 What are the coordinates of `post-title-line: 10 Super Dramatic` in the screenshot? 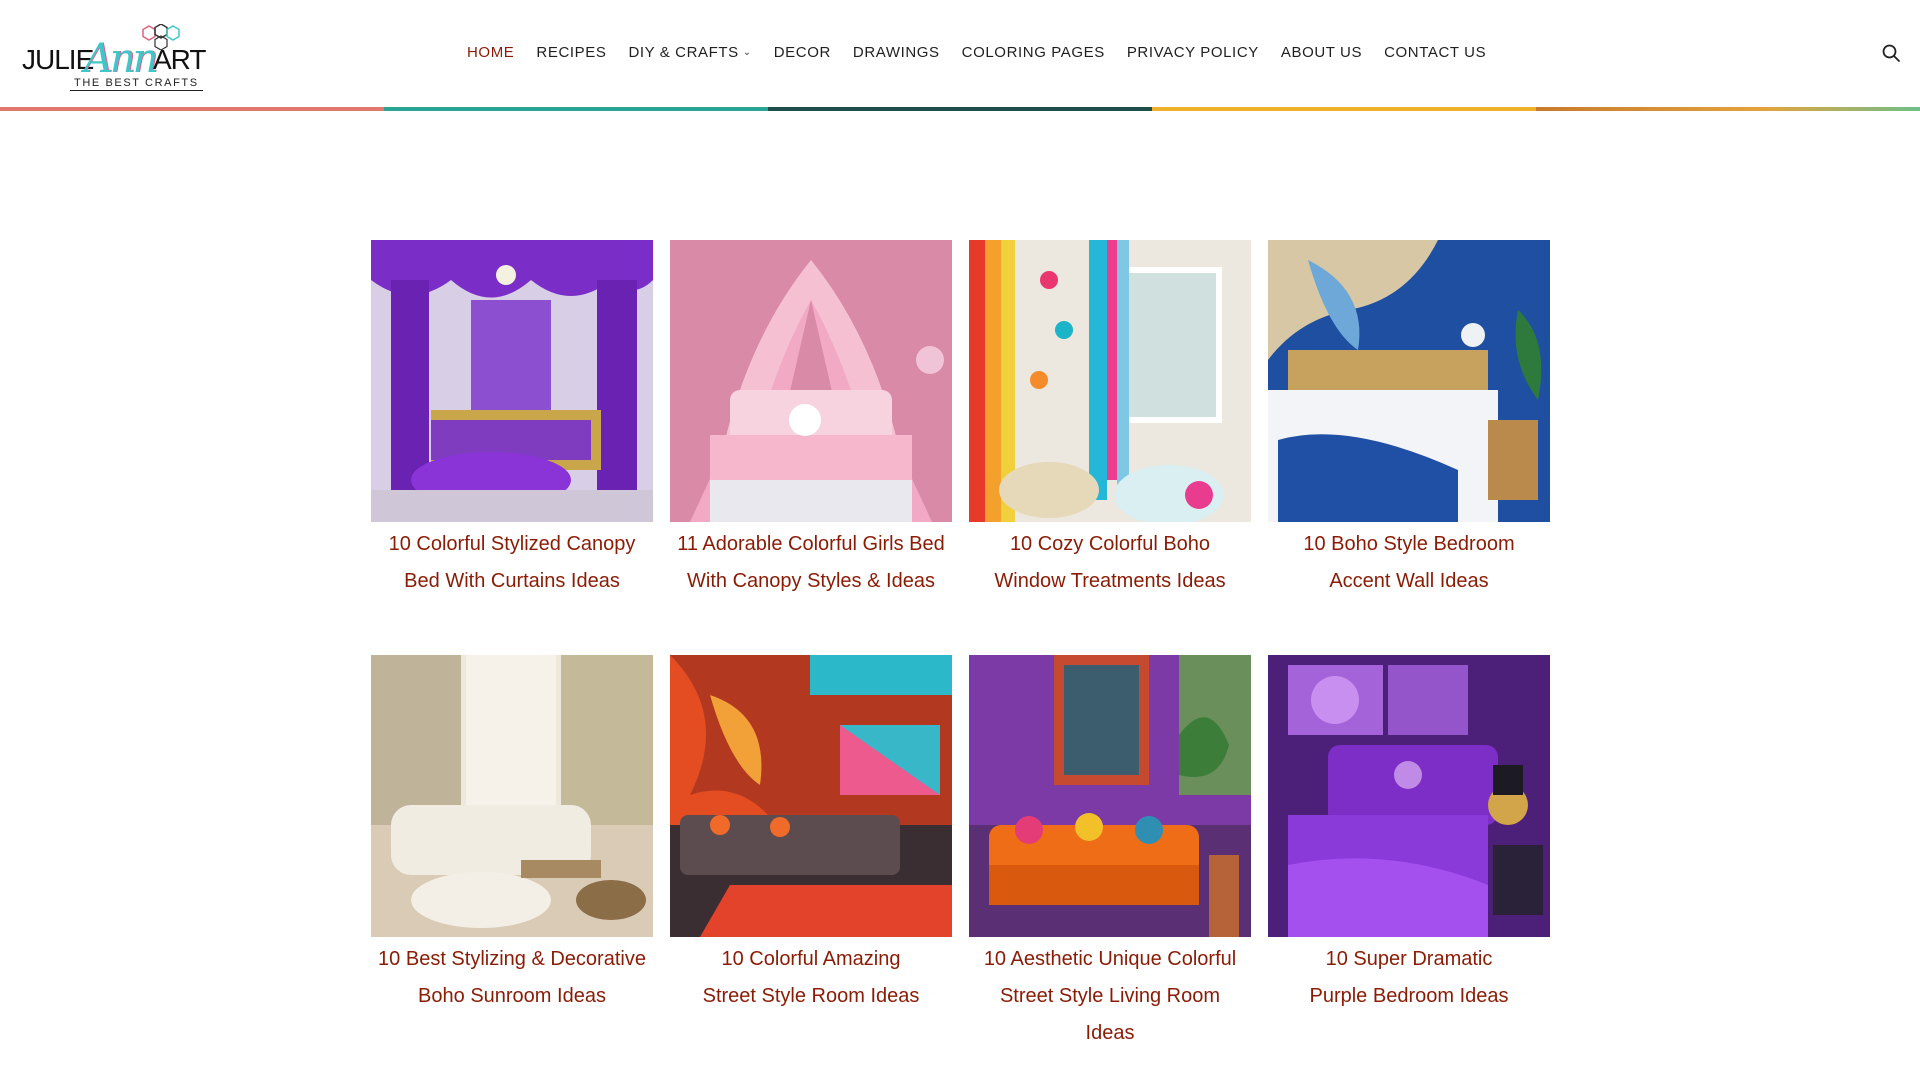 It's located at (1409, 959).